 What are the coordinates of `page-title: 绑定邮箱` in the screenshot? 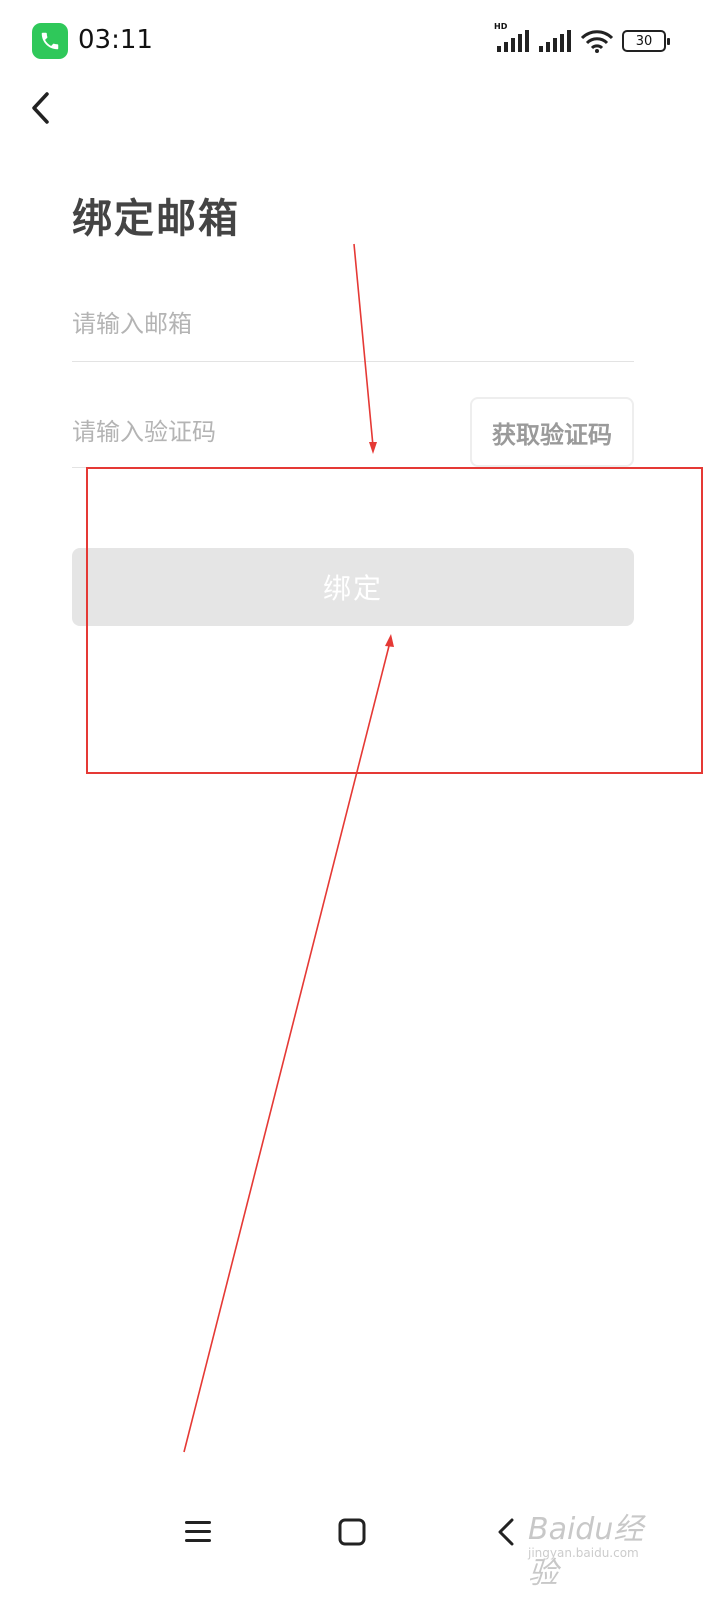 It's located at (156, 219).